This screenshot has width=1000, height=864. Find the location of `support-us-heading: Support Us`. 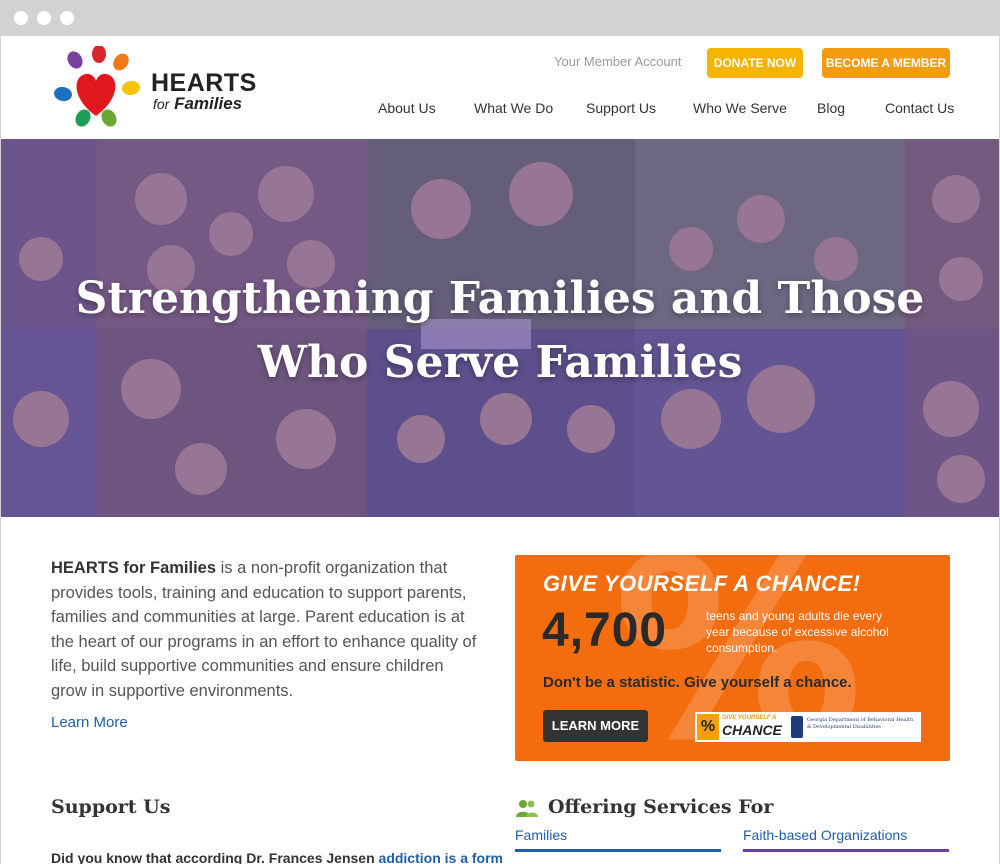

support-us-heading: Support Us is located at coordinates (111, 807).